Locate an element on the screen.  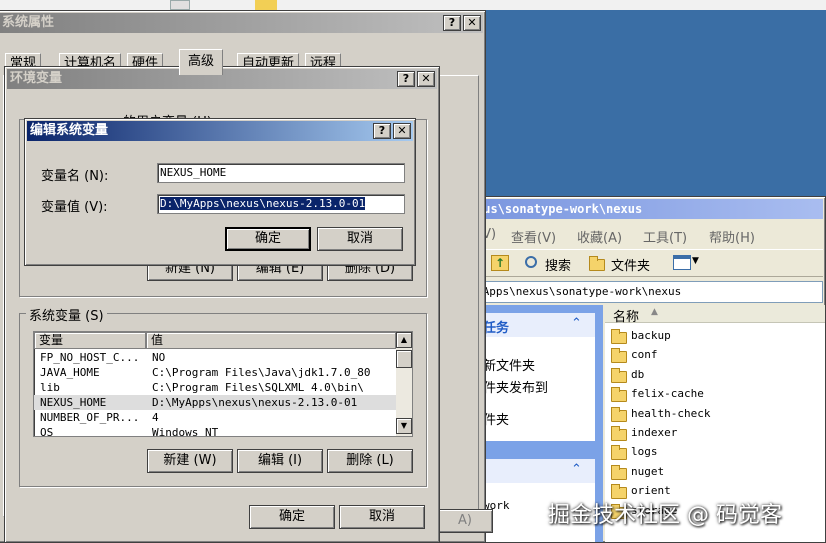
system-delete-button: 删除 (L) is located at coordinates (370, 461).